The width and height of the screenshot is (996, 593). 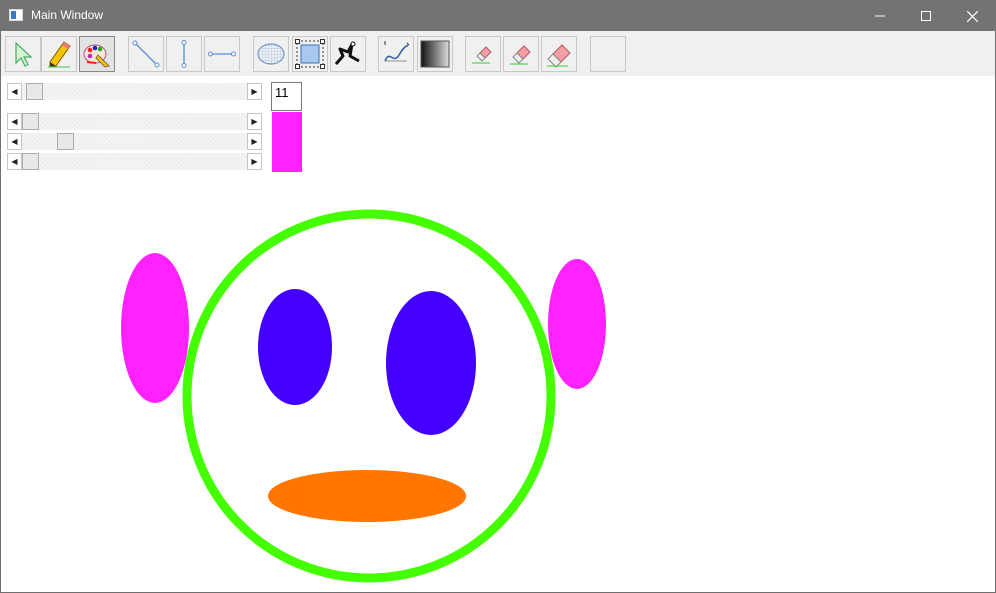 I want to click on right-eye-shape, so click(x=431, y=363).